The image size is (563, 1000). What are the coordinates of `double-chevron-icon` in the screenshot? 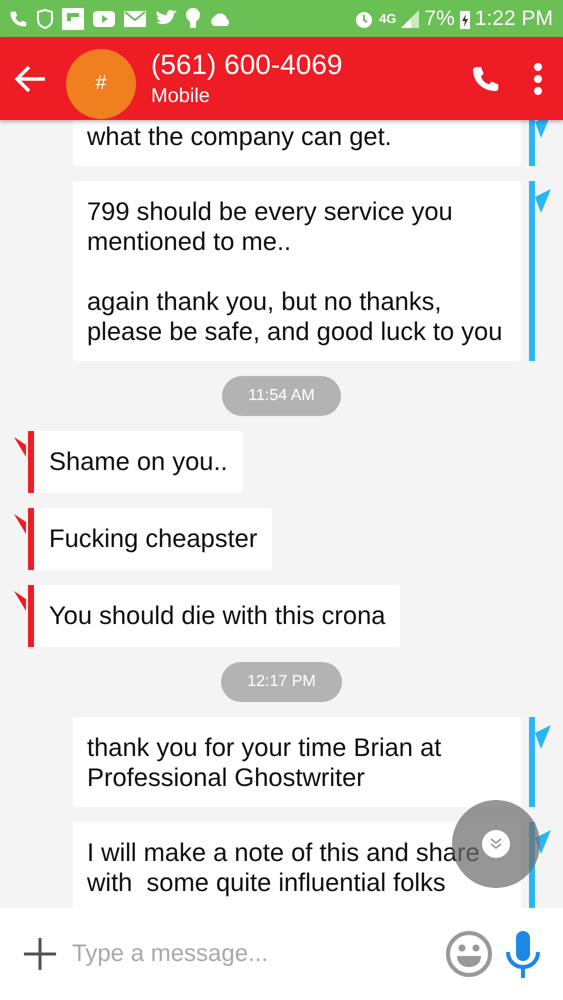 It's located at (496, 844).